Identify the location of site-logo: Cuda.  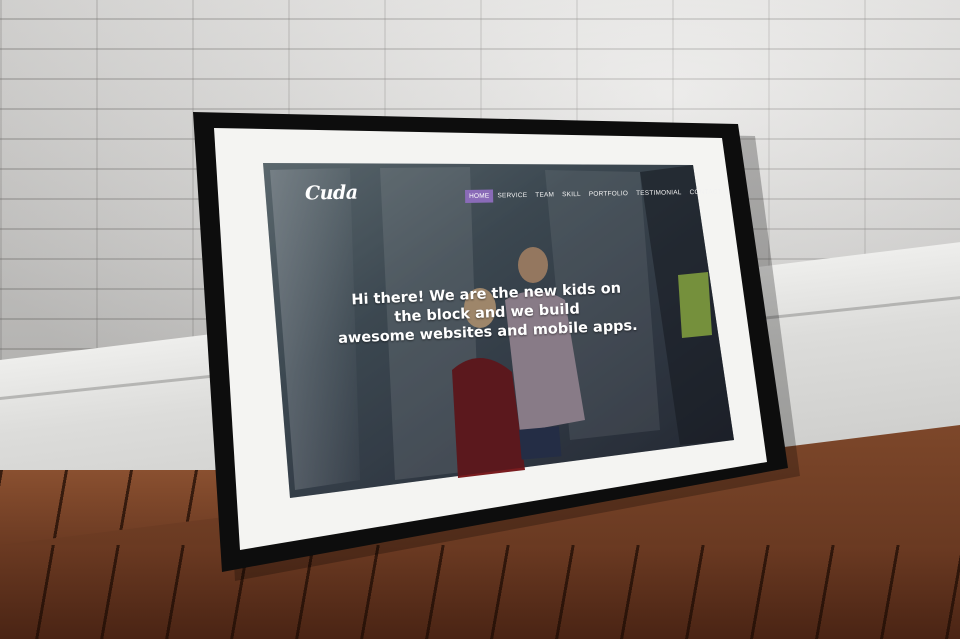
(331, 193).